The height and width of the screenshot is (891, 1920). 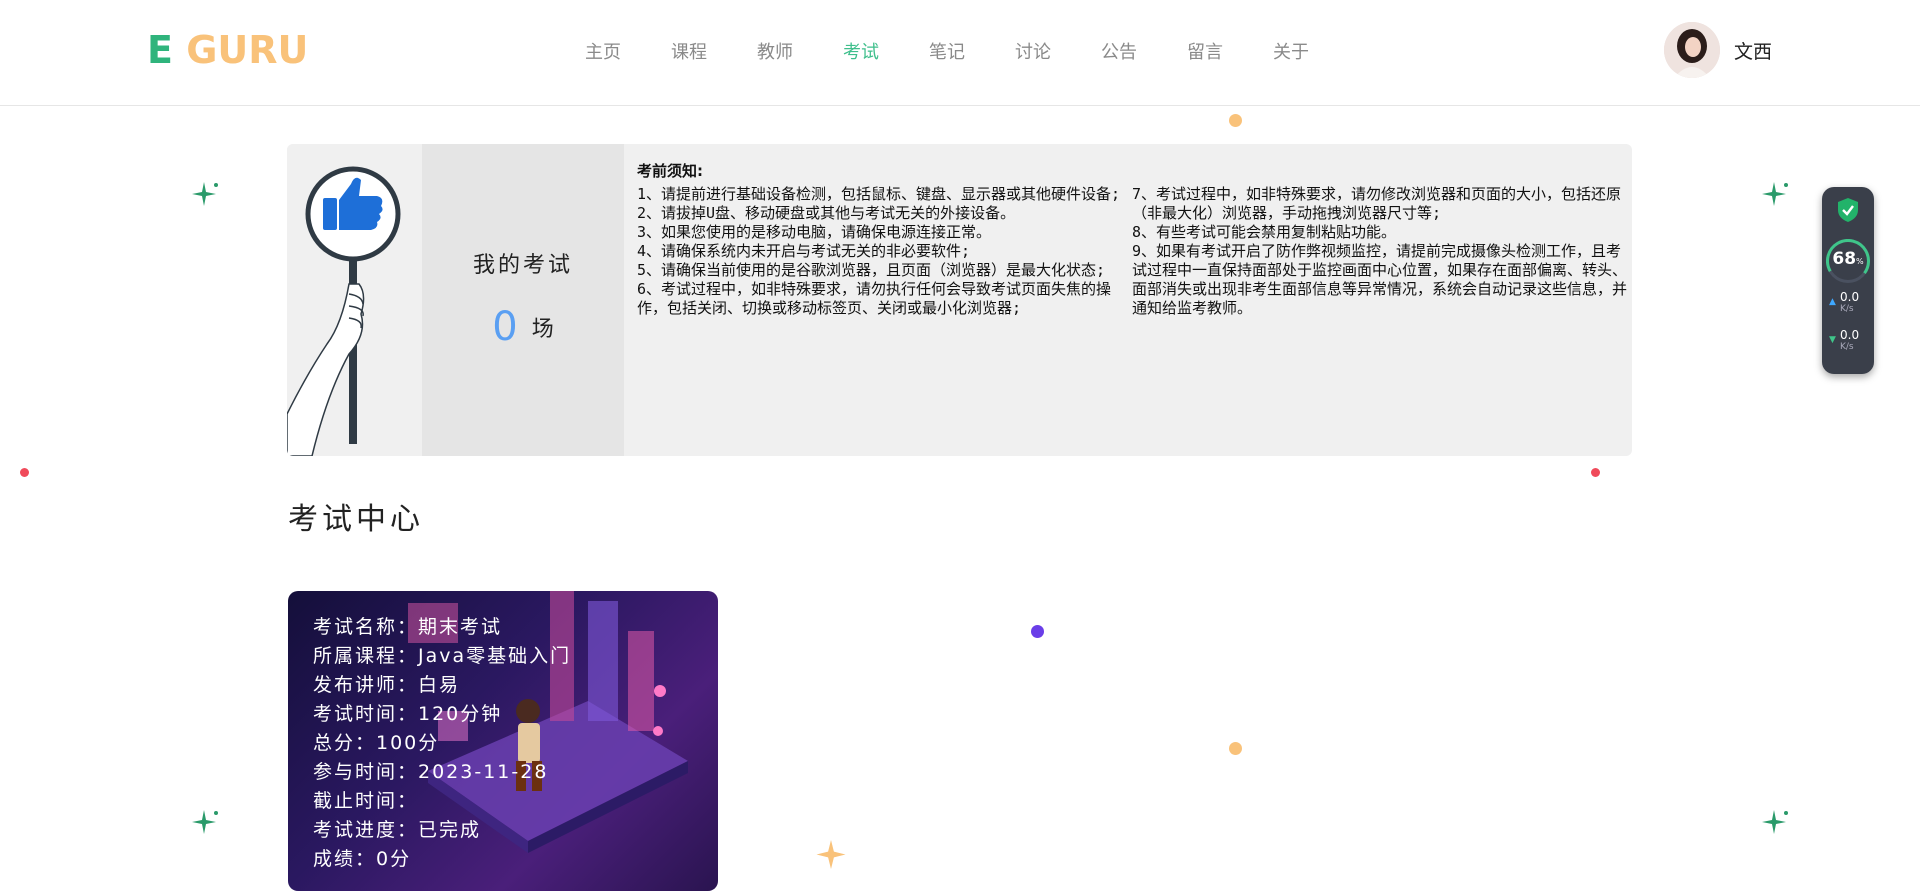 What do you see at coordinates (1205, 51) in the screenshot?
I see `nav-messages: 留言` at bounding box center [1205, 51].